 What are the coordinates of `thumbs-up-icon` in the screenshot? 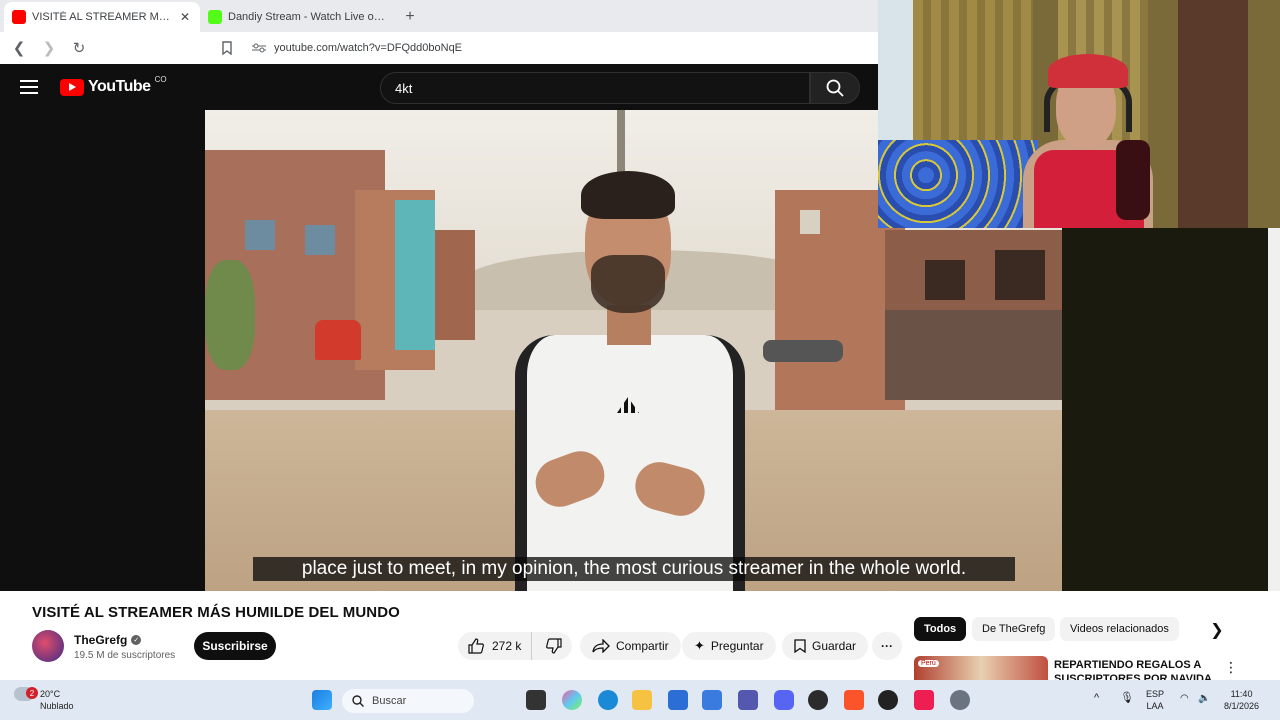 It's located at (476, 646).